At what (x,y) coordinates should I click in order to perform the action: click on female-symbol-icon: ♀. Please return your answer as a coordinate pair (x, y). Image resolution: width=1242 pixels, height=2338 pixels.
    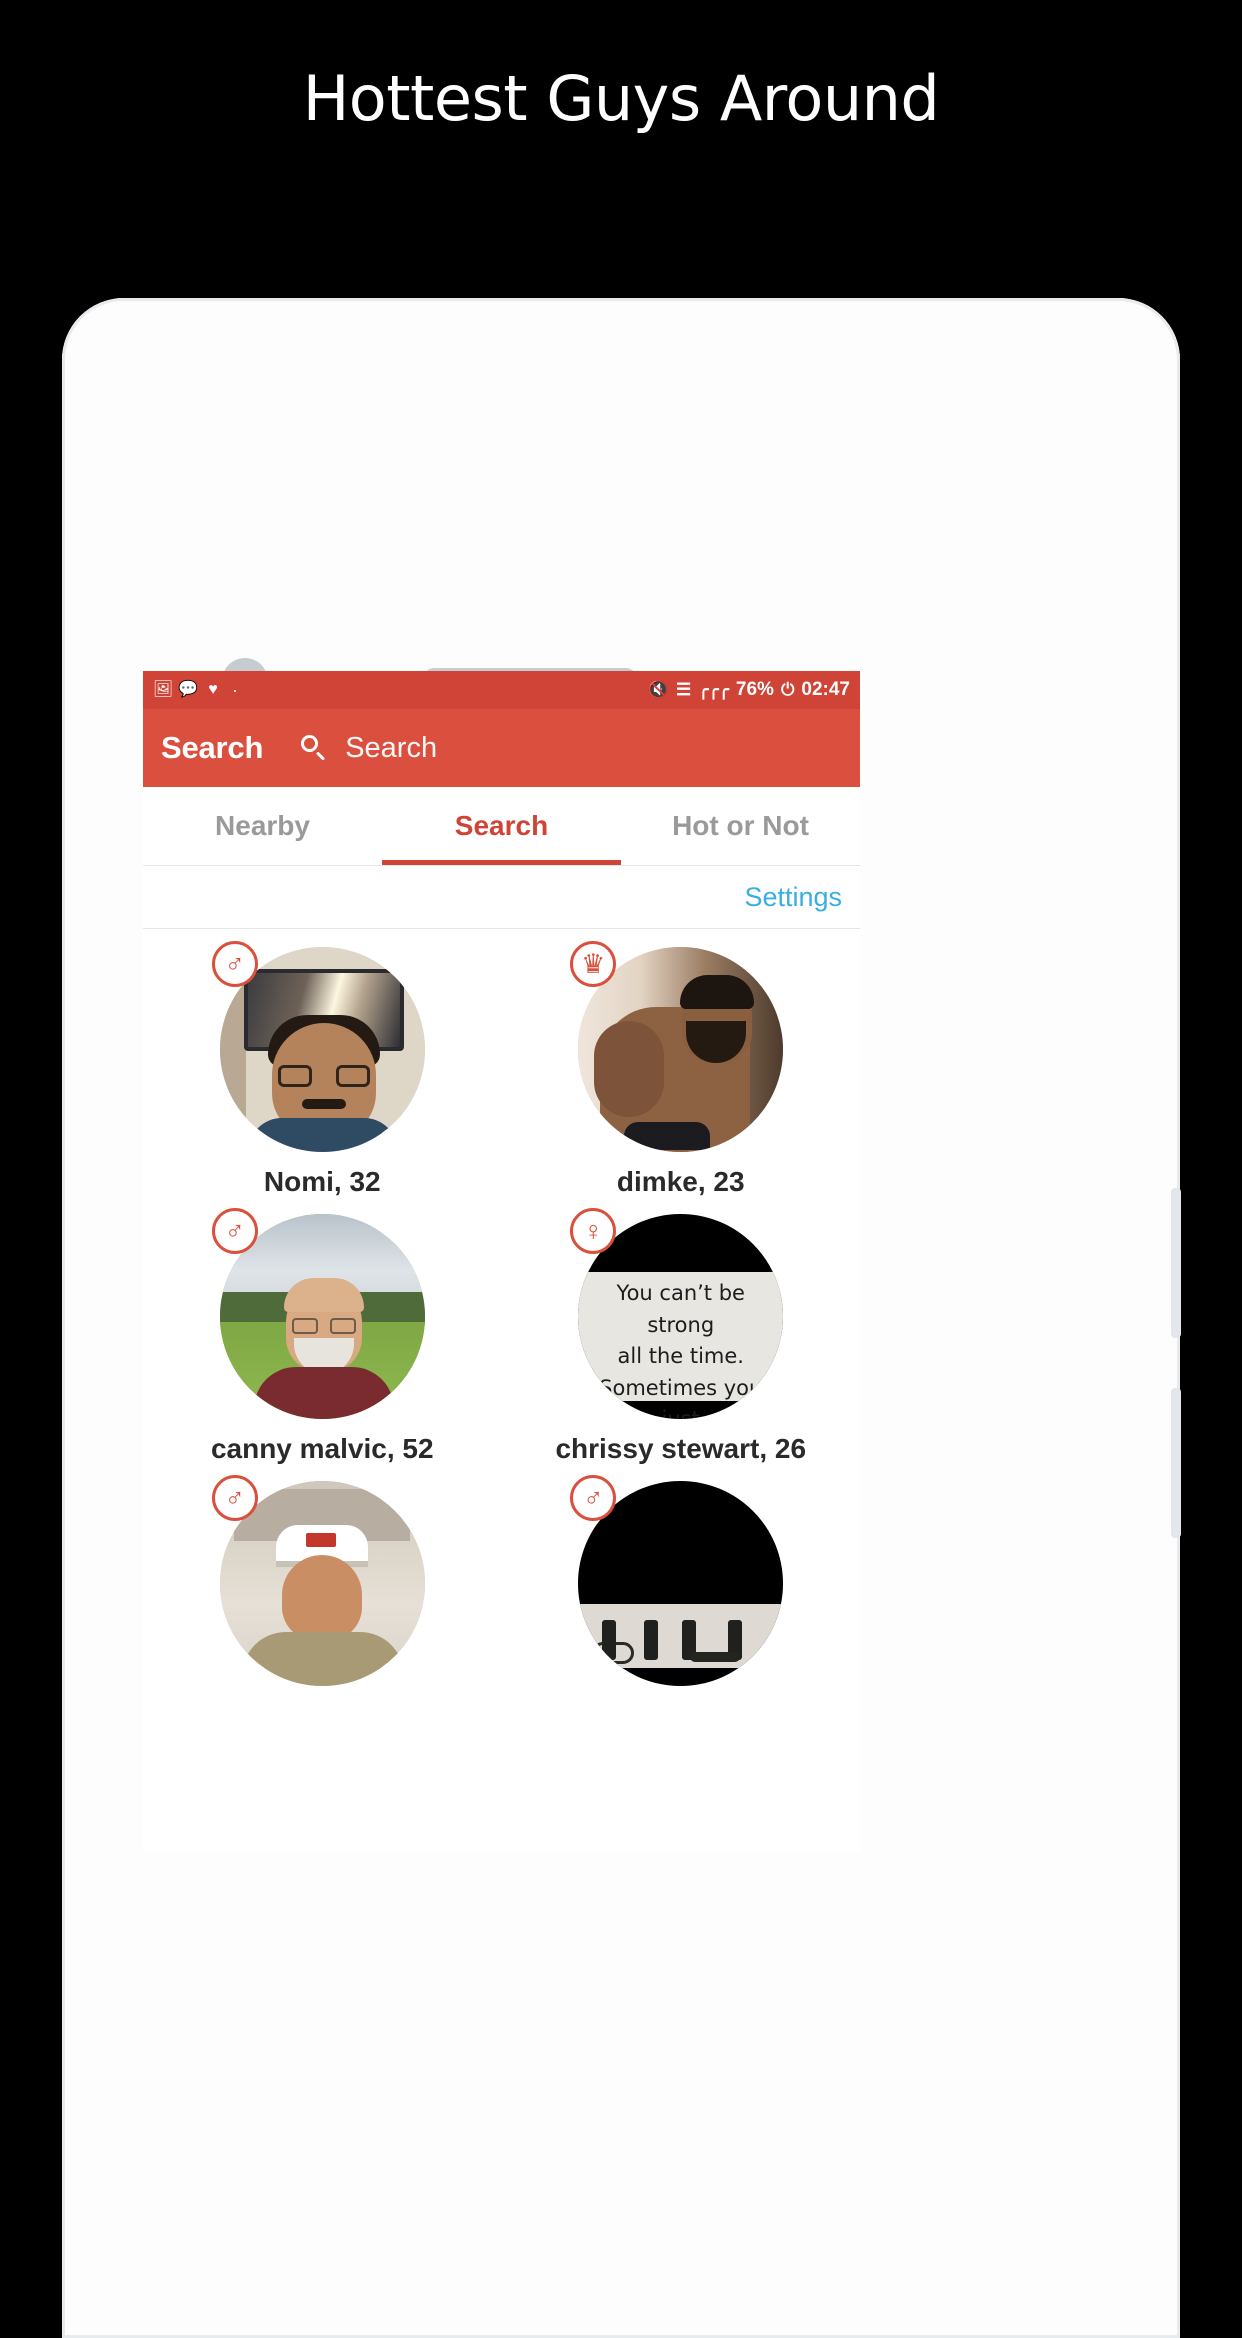
    Looking at the image, I should click on (593, 1231).